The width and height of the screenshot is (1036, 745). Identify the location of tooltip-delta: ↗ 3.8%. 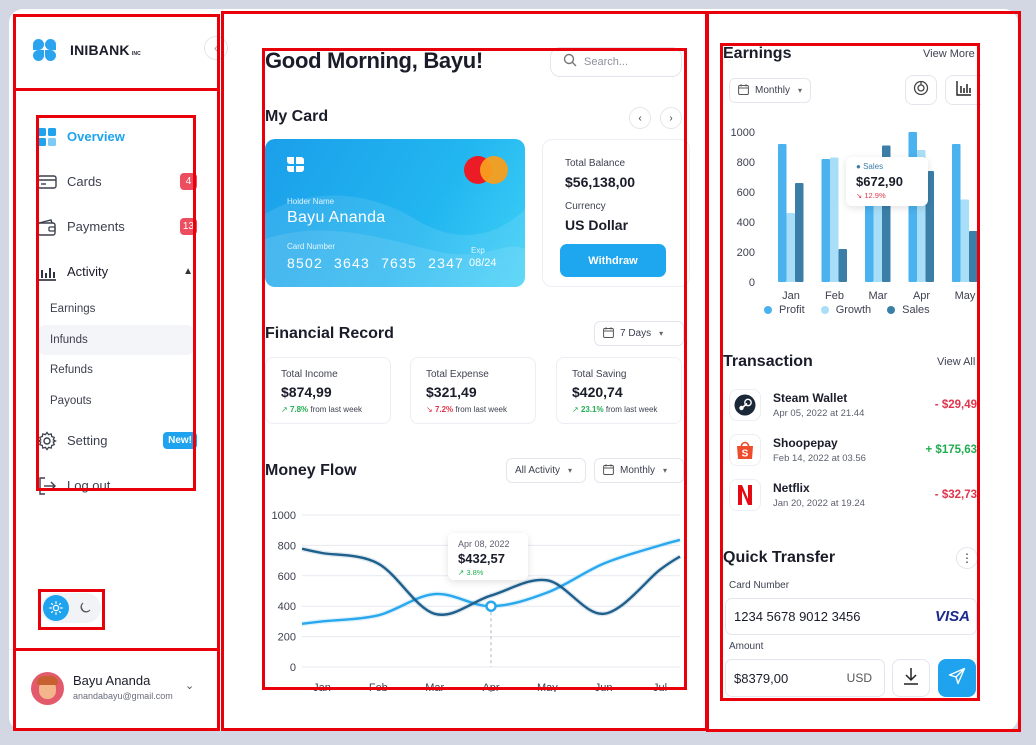
(471, 572).